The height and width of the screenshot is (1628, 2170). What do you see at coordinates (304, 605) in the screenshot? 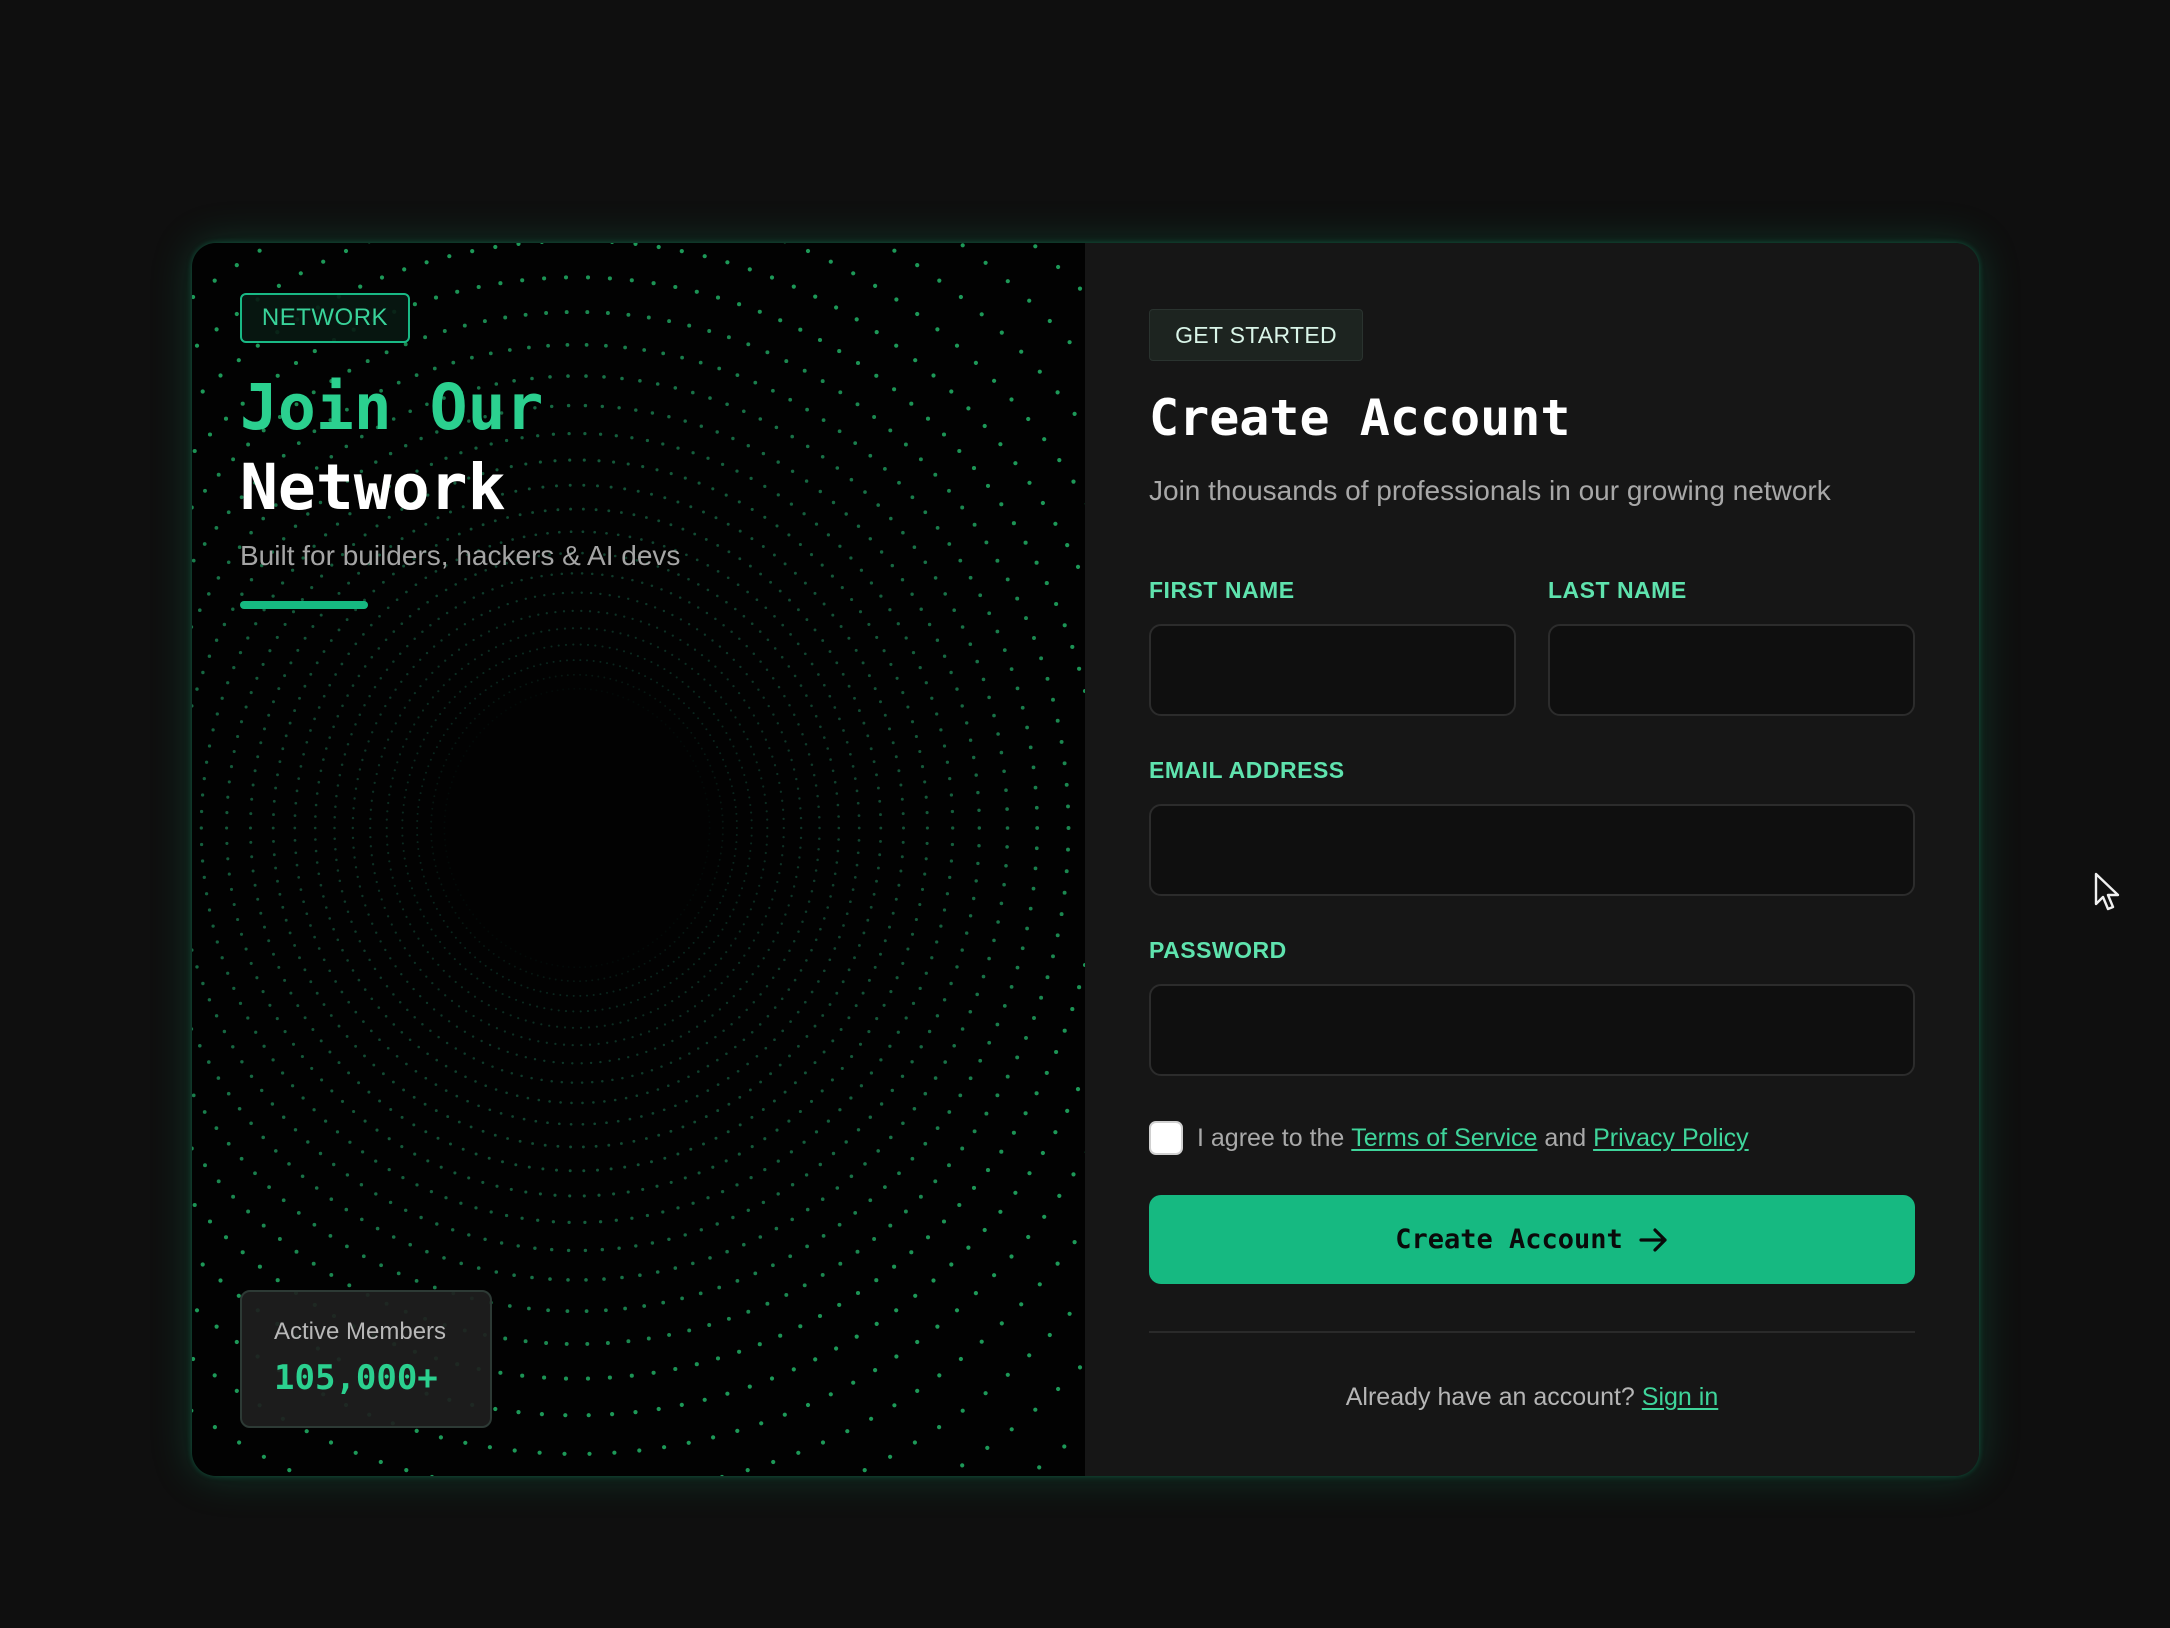
I see `accent-bar` at bounding box center [304, 605].